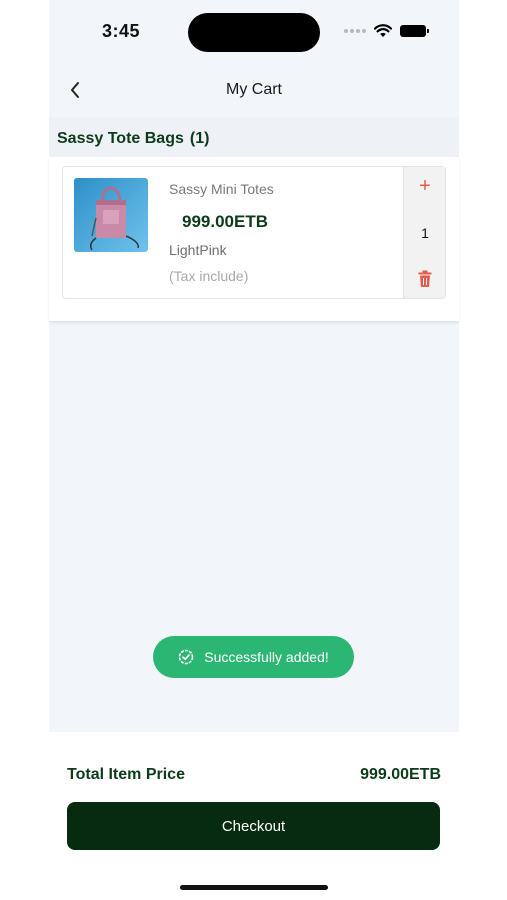 The image size is (507, 900). What do you see at coordinates (254, 89) in the screenshot?
I see `page-title: My Cart` at bounding box center [254, 89].